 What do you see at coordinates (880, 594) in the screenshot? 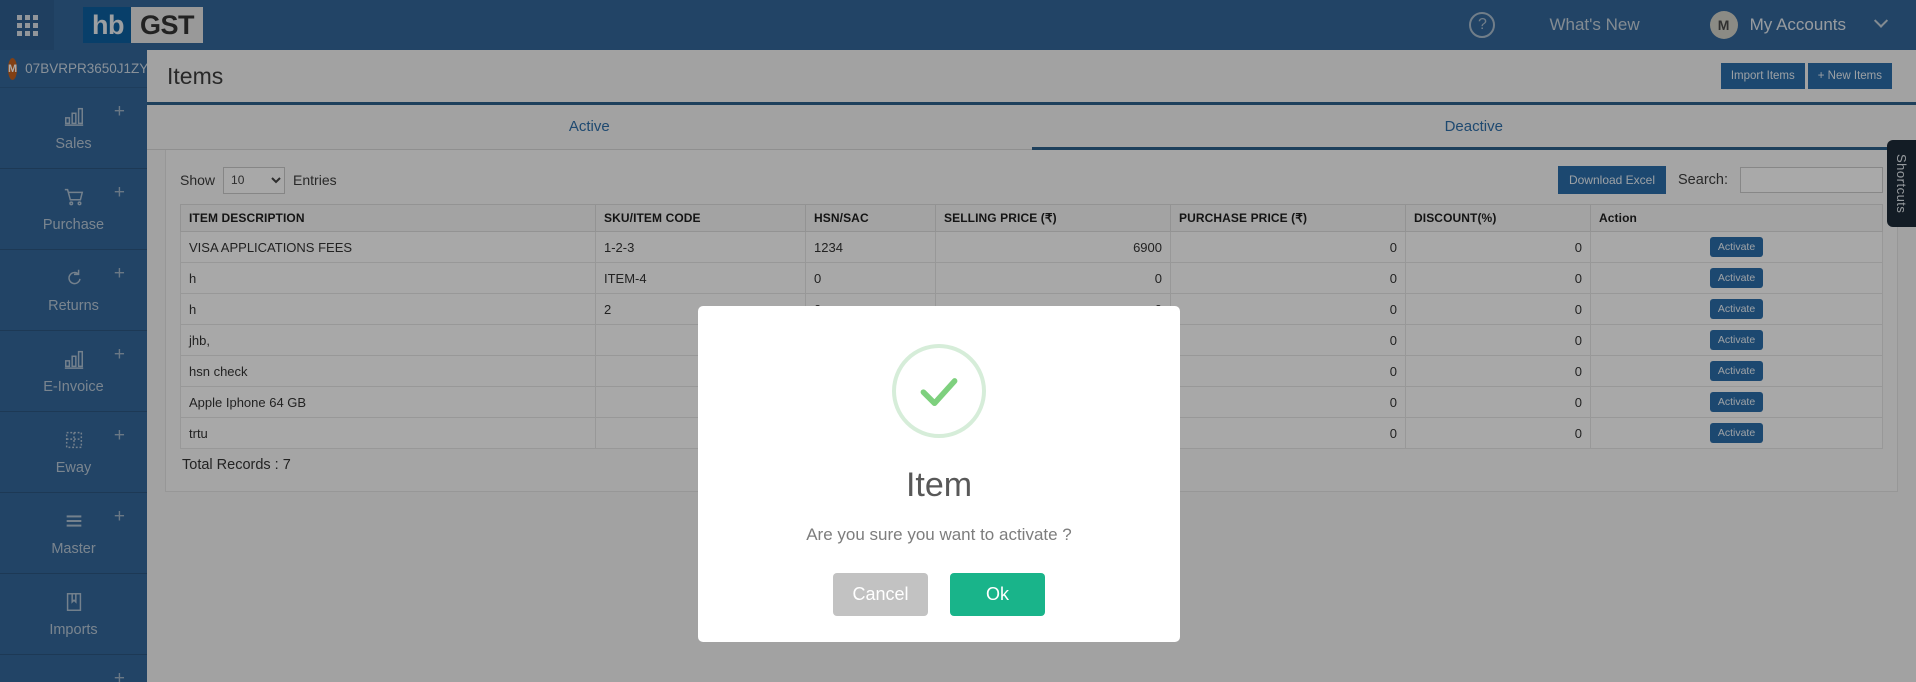
I see `cancel-button: Cancel` at bounding box center [880, 594].